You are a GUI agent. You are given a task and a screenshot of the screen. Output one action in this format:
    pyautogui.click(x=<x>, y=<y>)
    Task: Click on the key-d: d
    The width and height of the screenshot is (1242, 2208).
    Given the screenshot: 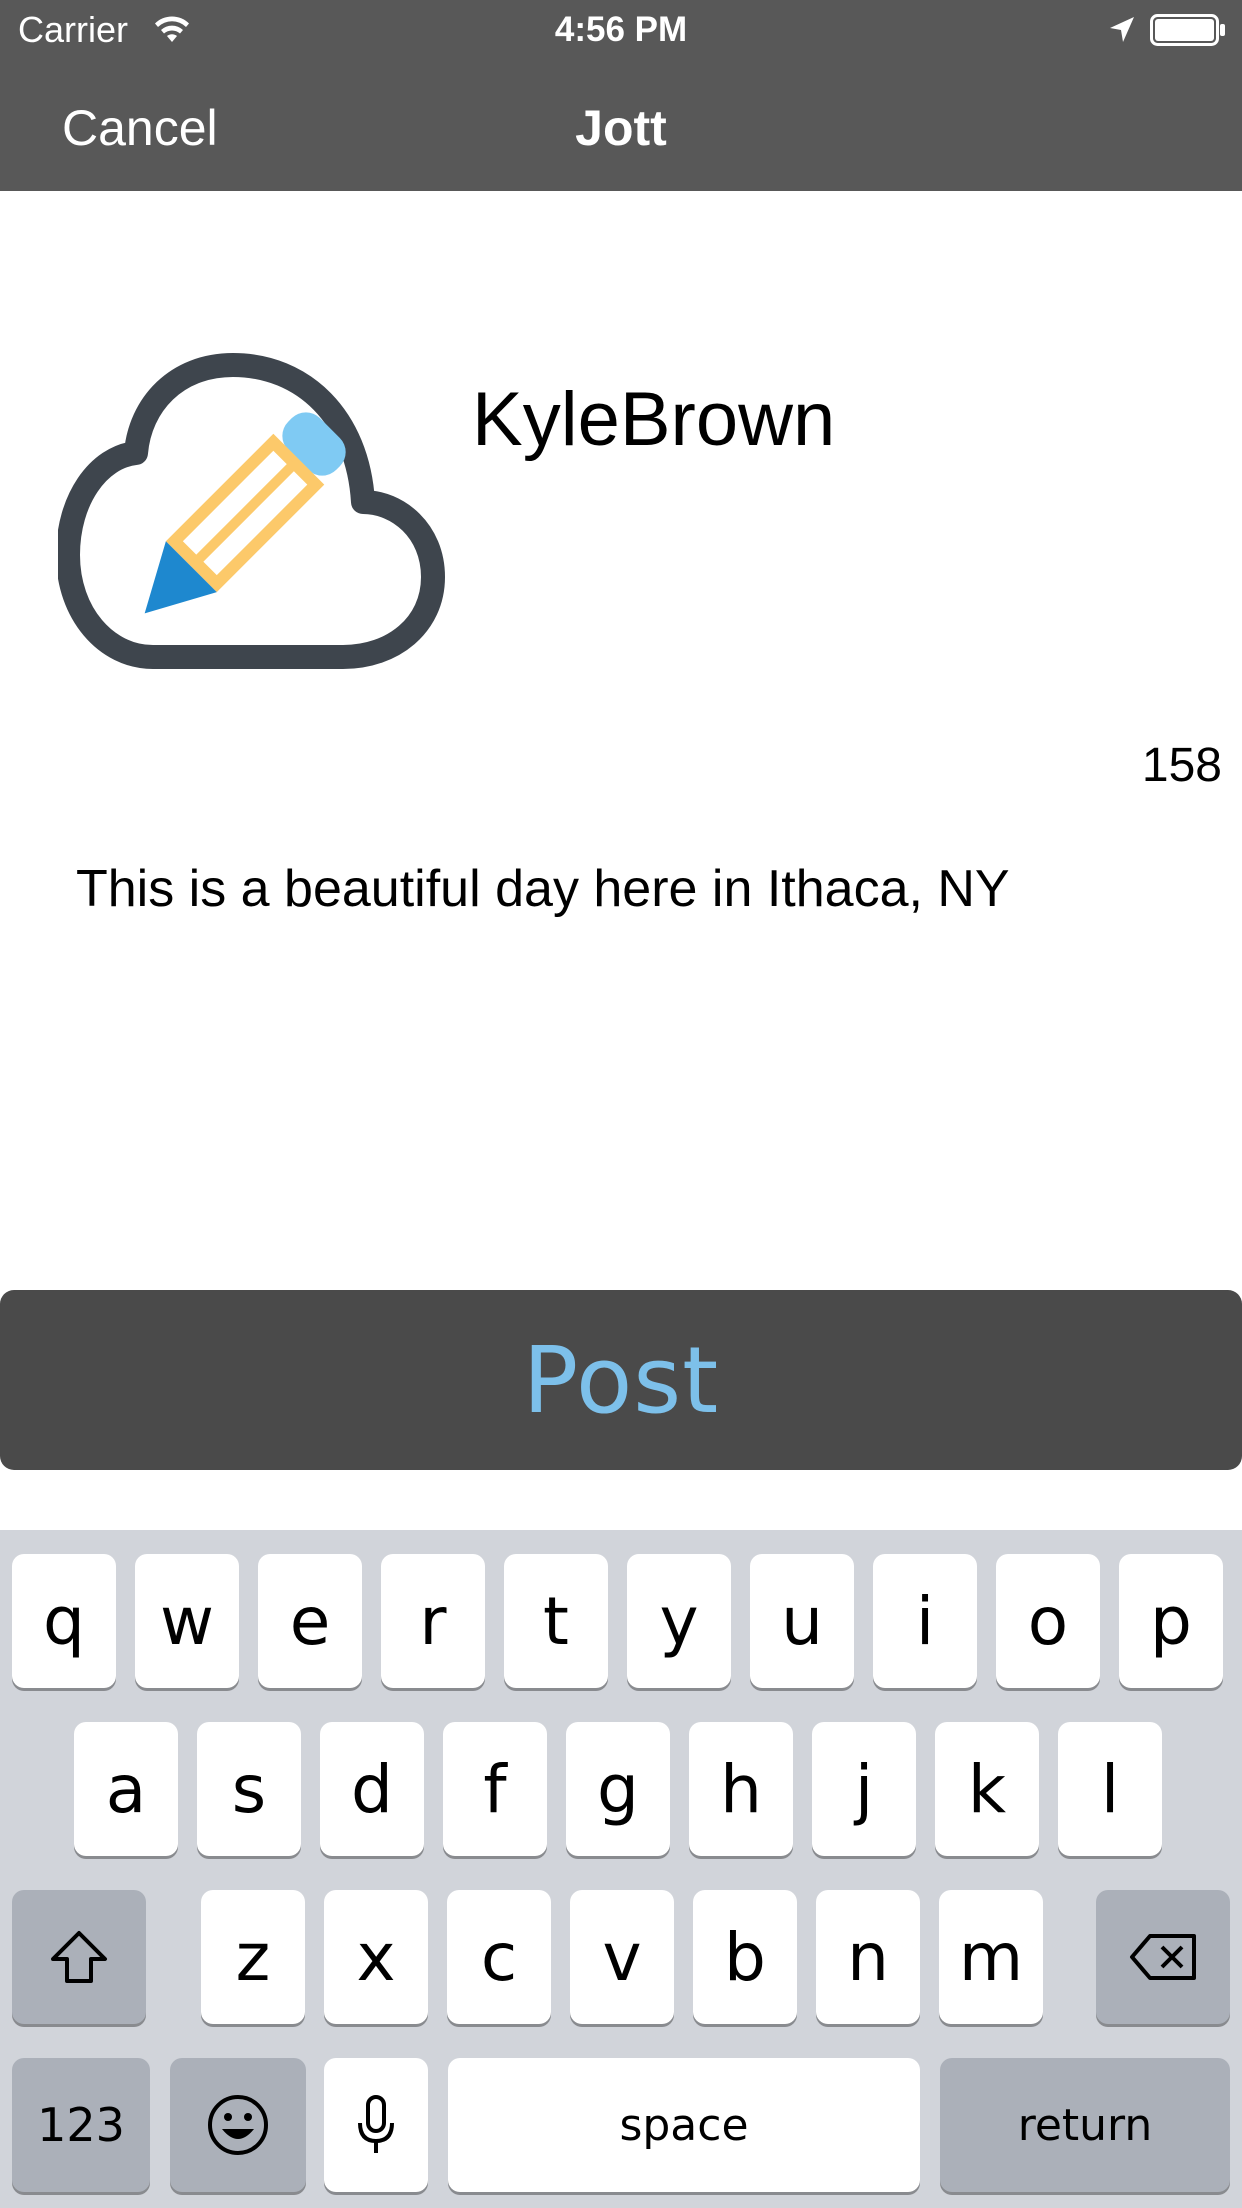 What is the action you would take?
    pyautogui.click(x=372, y=1789)
    